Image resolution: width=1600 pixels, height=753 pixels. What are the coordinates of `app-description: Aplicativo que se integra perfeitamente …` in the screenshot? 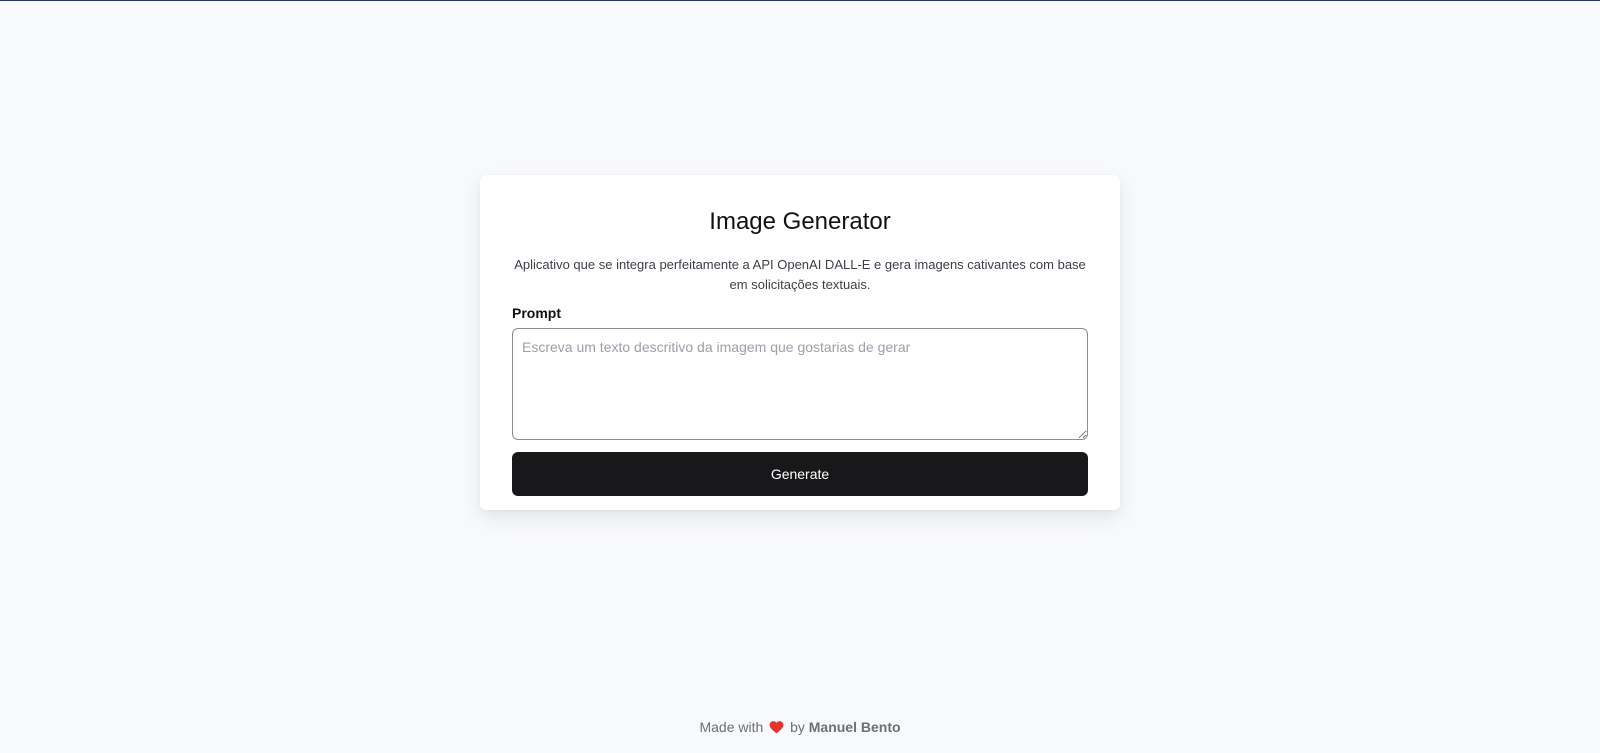 It's located at (800, 274).